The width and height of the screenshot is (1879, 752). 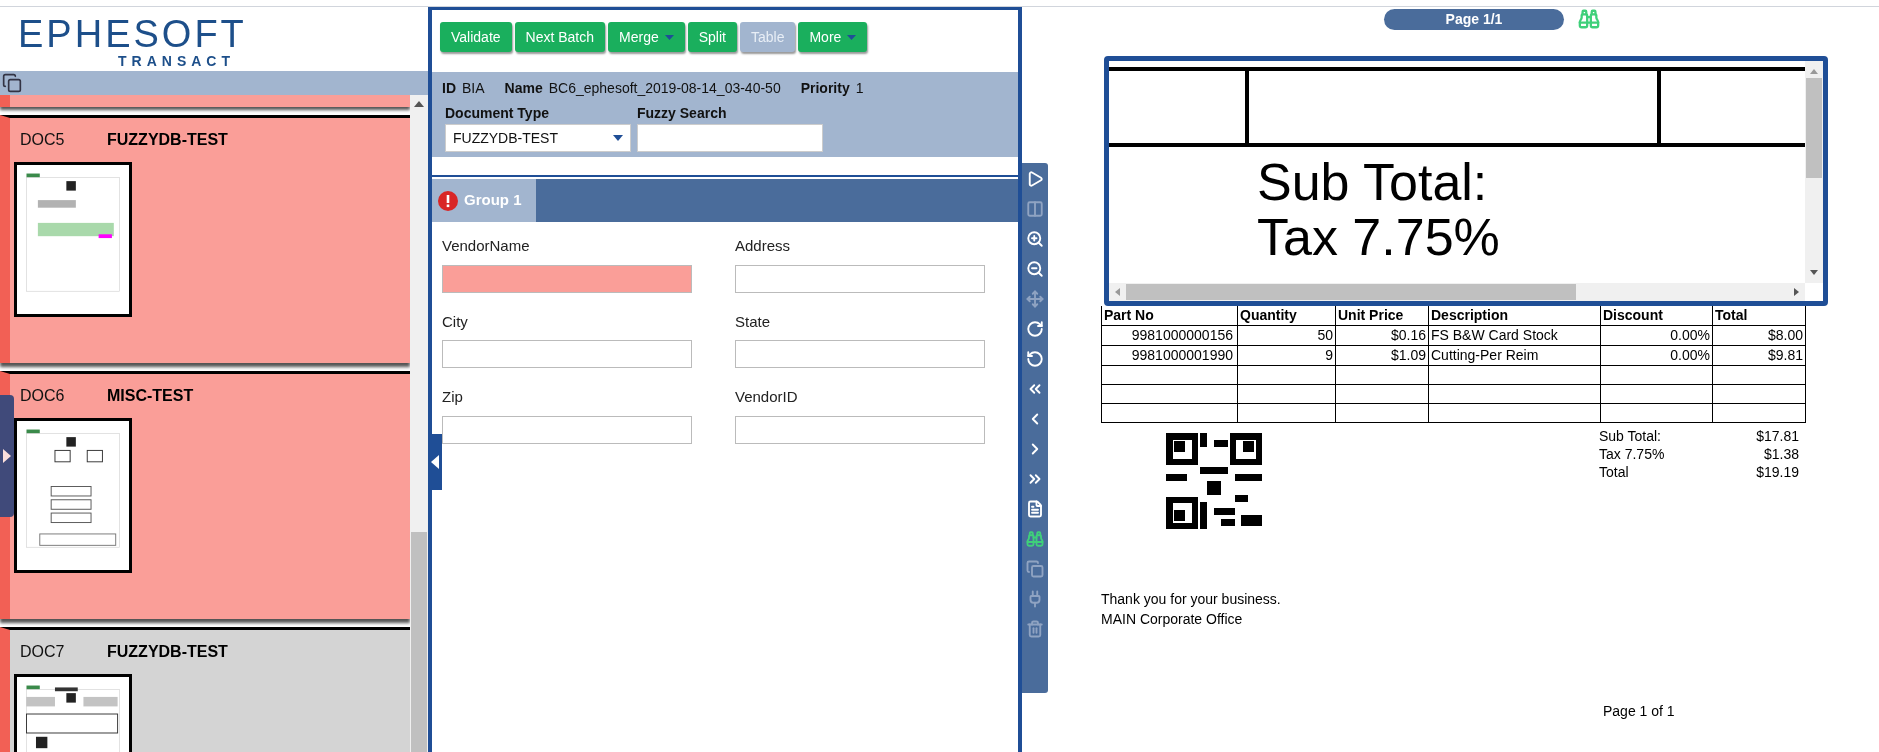 I want to click on column-header: Discount, so click(x=1657, y=316).